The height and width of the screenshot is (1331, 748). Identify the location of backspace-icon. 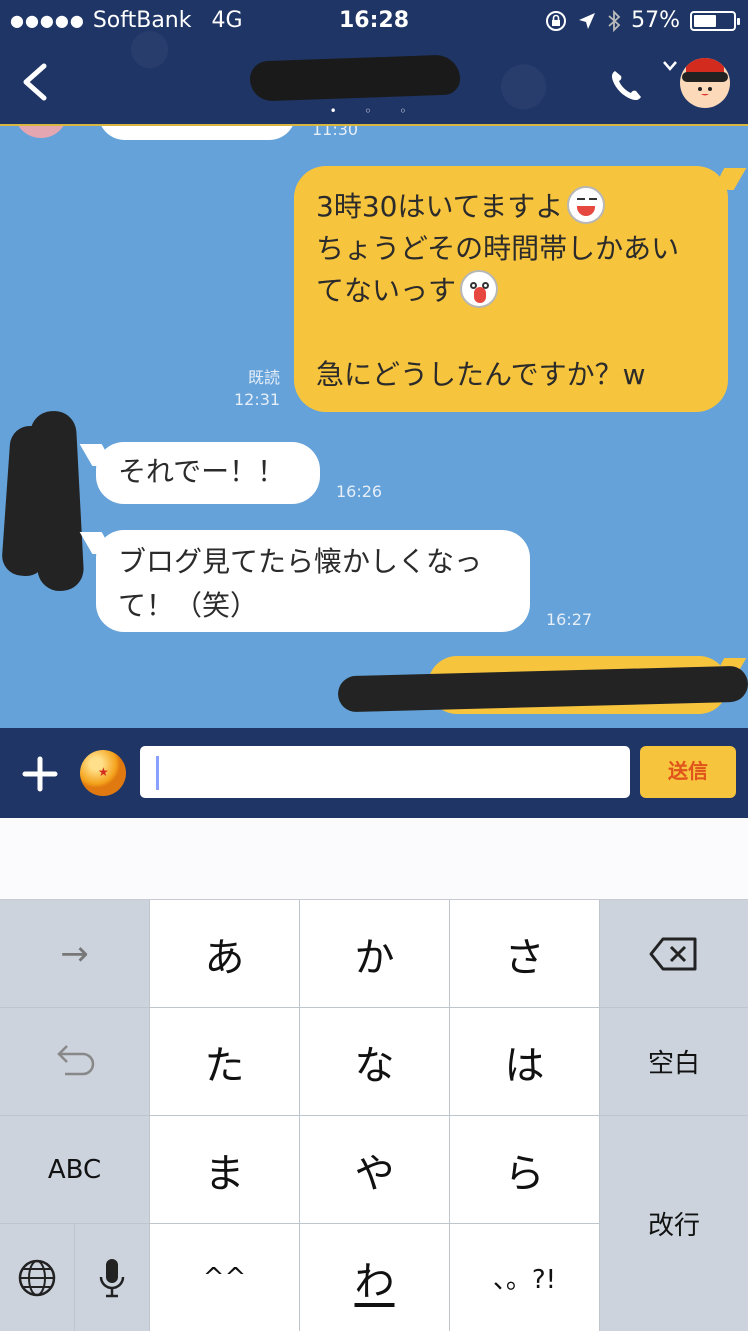
(673, 953).